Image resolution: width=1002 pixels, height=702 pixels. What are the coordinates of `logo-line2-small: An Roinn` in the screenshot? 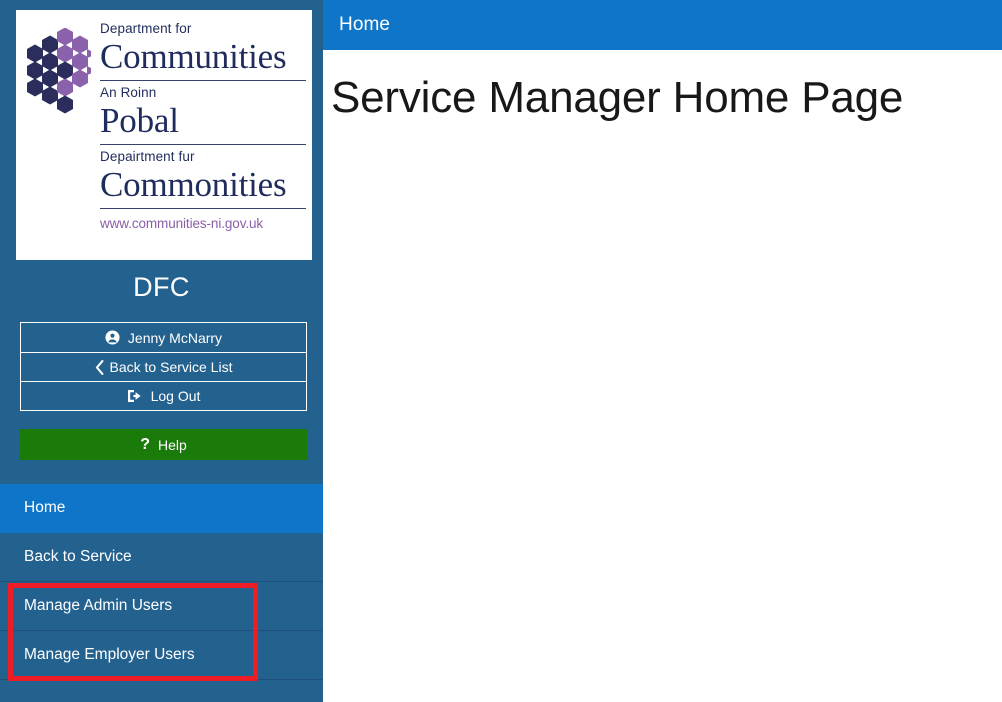 It's located at (128, 92).